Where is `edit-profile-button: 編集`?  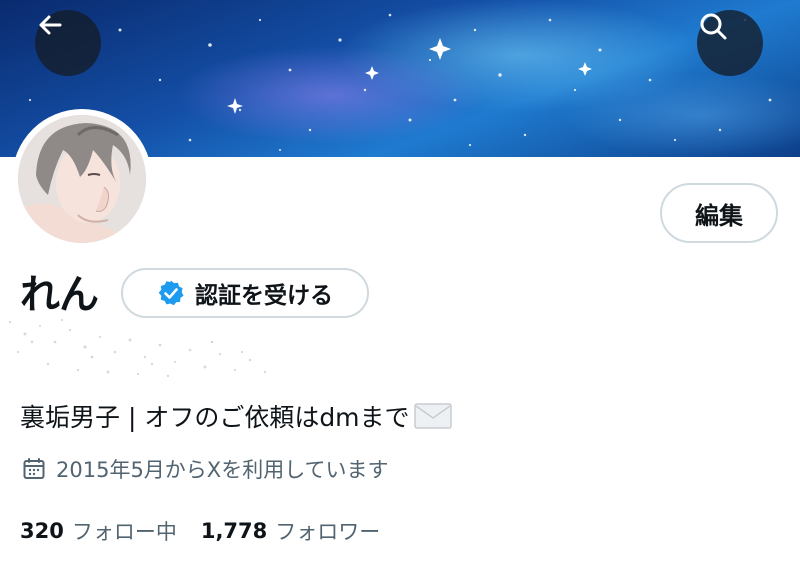
edit-profile-button: 編集 is located at coordinates (719, 213).